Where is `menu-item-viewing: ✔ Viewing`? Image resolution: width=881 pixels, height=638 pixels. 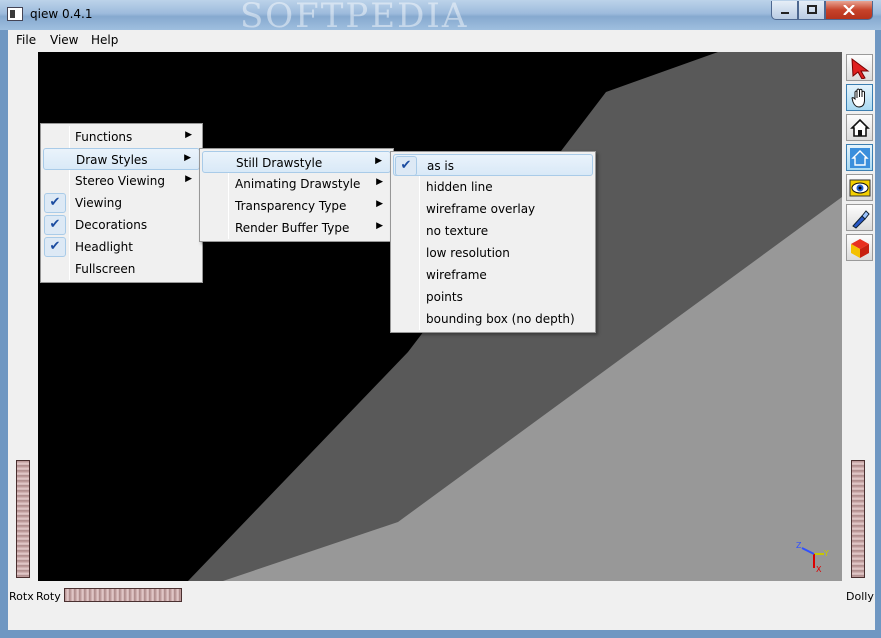 menu-item-viewing: ✔ Viewing is located at coordinates (121, 203).